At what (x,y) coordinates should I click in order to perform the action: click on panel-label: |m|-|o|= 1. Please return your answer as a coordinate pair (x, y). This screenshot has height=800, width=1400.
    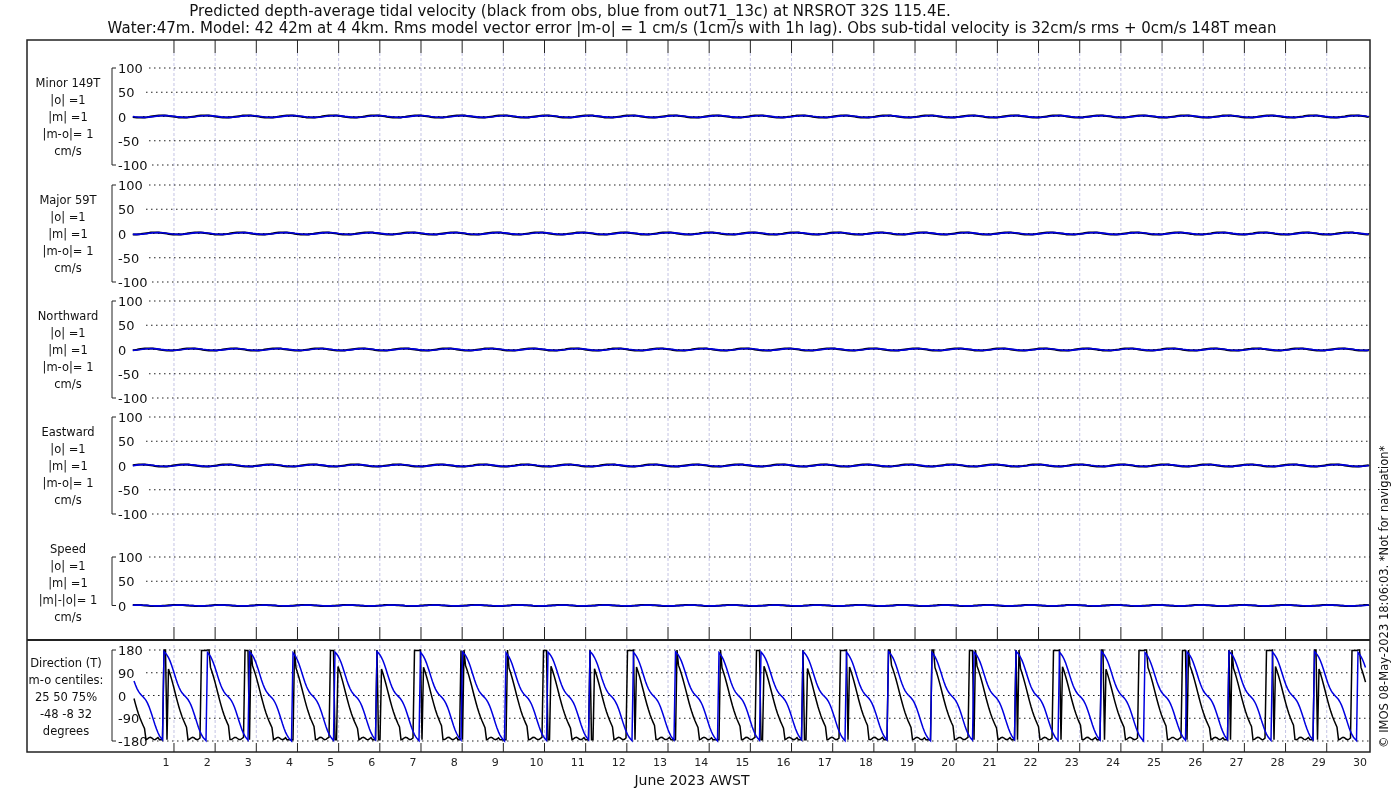
    Looking at the image, I should click on (68, 600).